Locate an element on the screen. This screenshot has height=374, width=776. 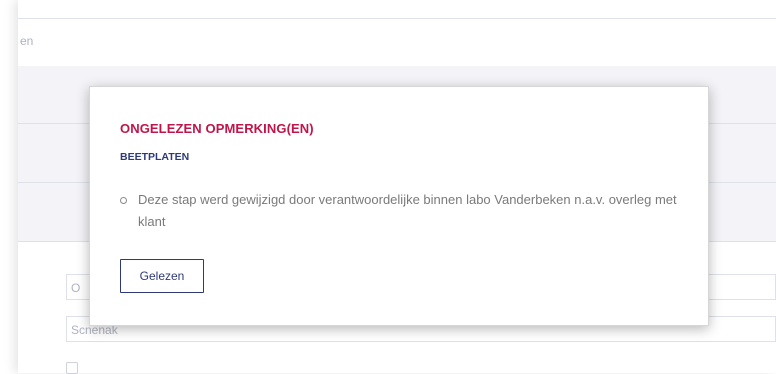
background-row-label: en is located at coordinates (27, 41).